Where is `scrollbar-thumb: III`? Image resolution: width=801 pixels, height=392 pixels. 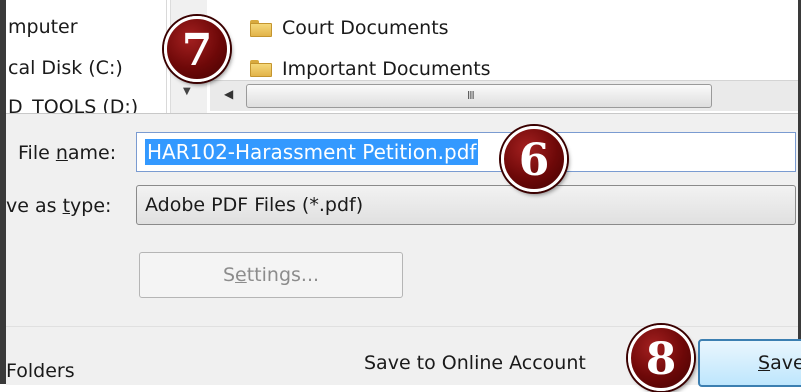 scrollbar-thumb: III is located at coordinates (479, 96).